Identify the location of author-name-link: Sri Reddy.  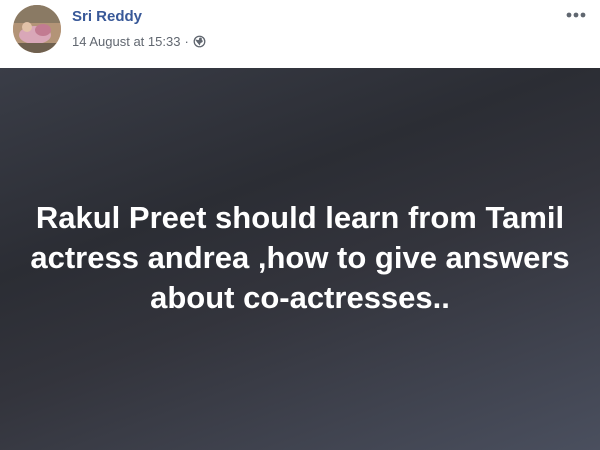
(107, 16).